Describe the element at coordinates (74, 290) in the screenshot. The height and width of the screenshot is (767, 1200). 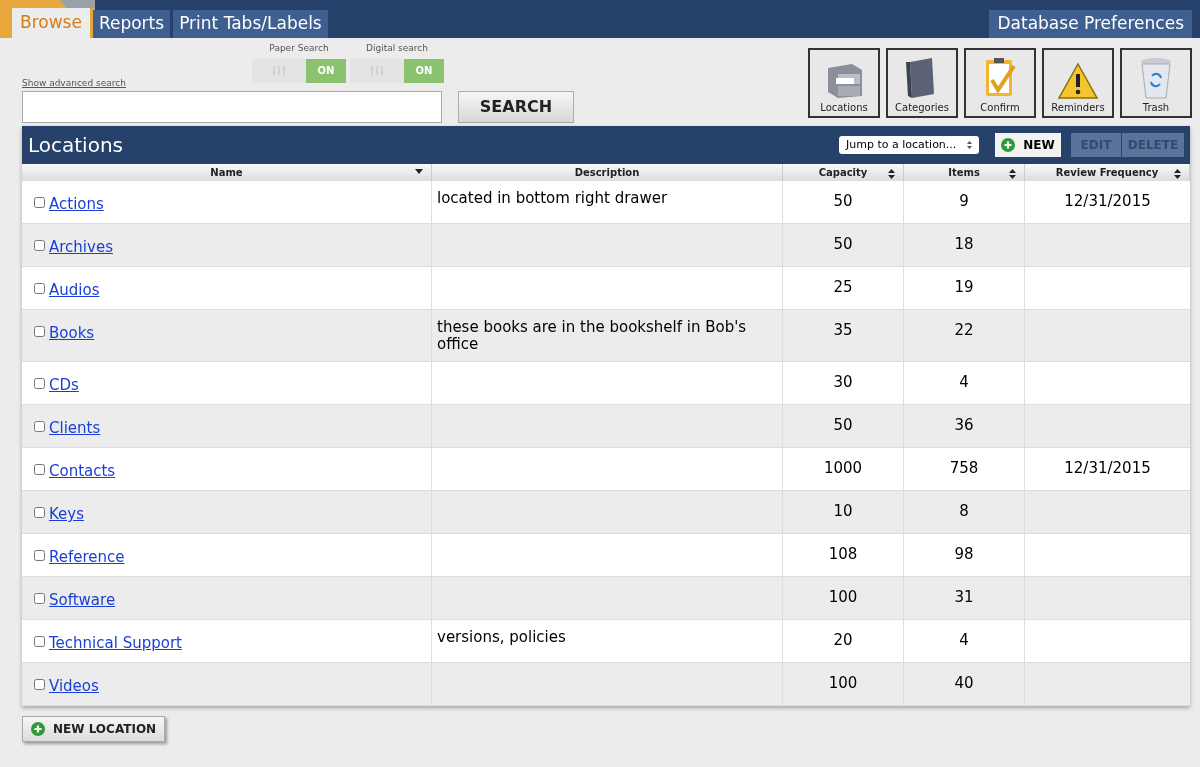
I see `location-link: Audios` at that location.